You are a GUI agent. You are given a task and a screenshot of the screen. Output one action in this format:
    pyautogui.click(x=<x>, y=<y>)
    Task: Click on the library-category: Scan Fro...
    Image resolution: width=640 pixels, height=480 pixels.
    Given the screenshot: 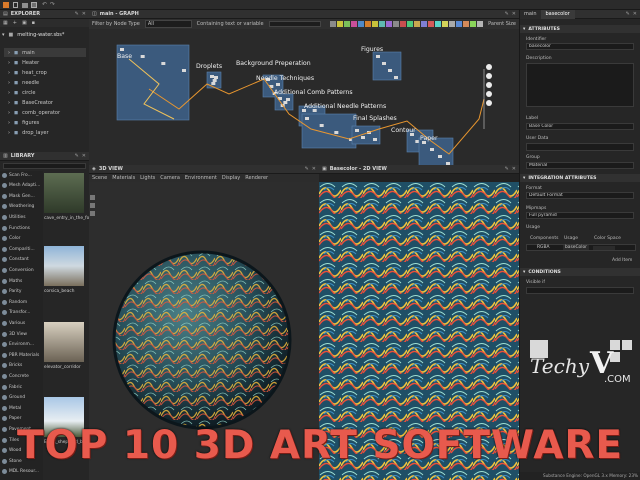 What is the action you would take?
    pyautogui.click(x=22, y=175)
    